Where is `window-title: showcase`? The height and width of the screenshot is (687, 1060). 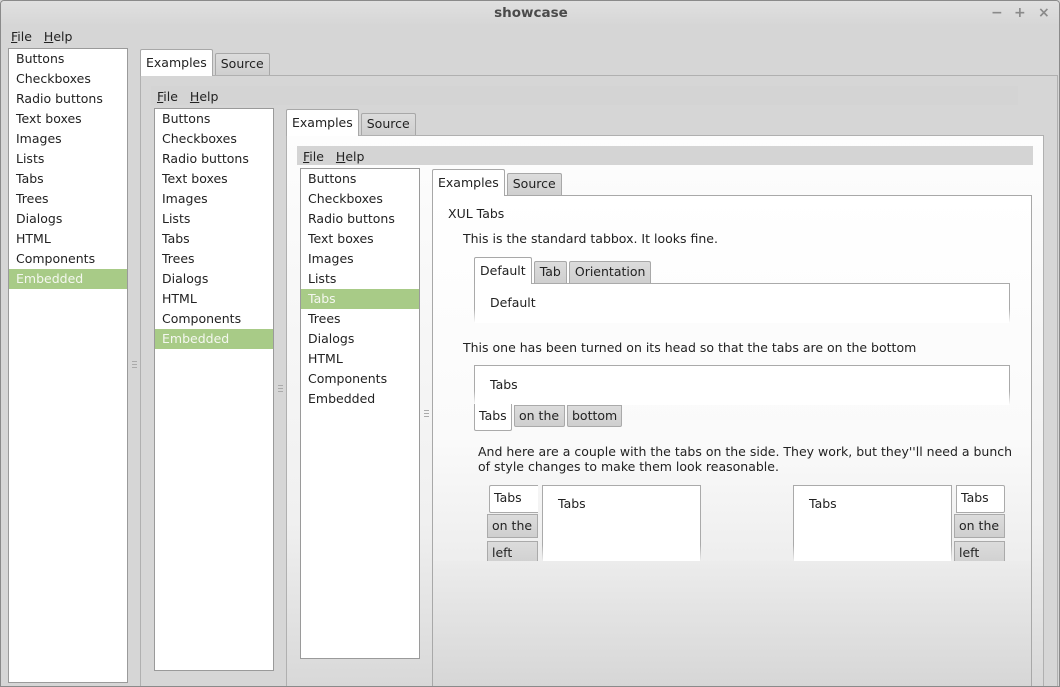
window-title: showcase is located at coordinates (531, 13).